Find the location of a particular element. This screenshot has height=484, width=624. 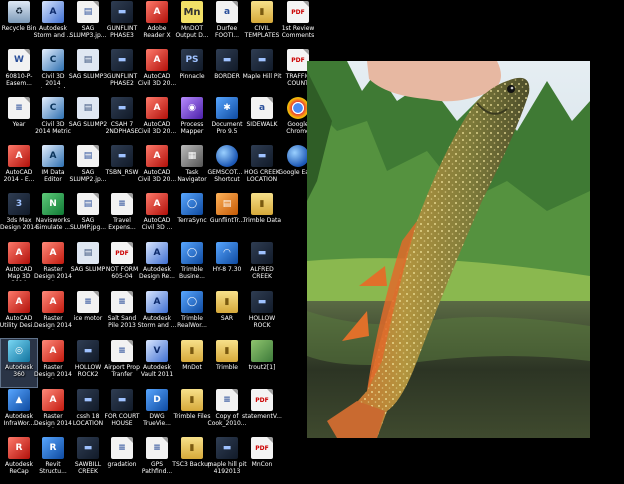

desktop-icon: ▮ Trimble is located at coordinates (227, 363).